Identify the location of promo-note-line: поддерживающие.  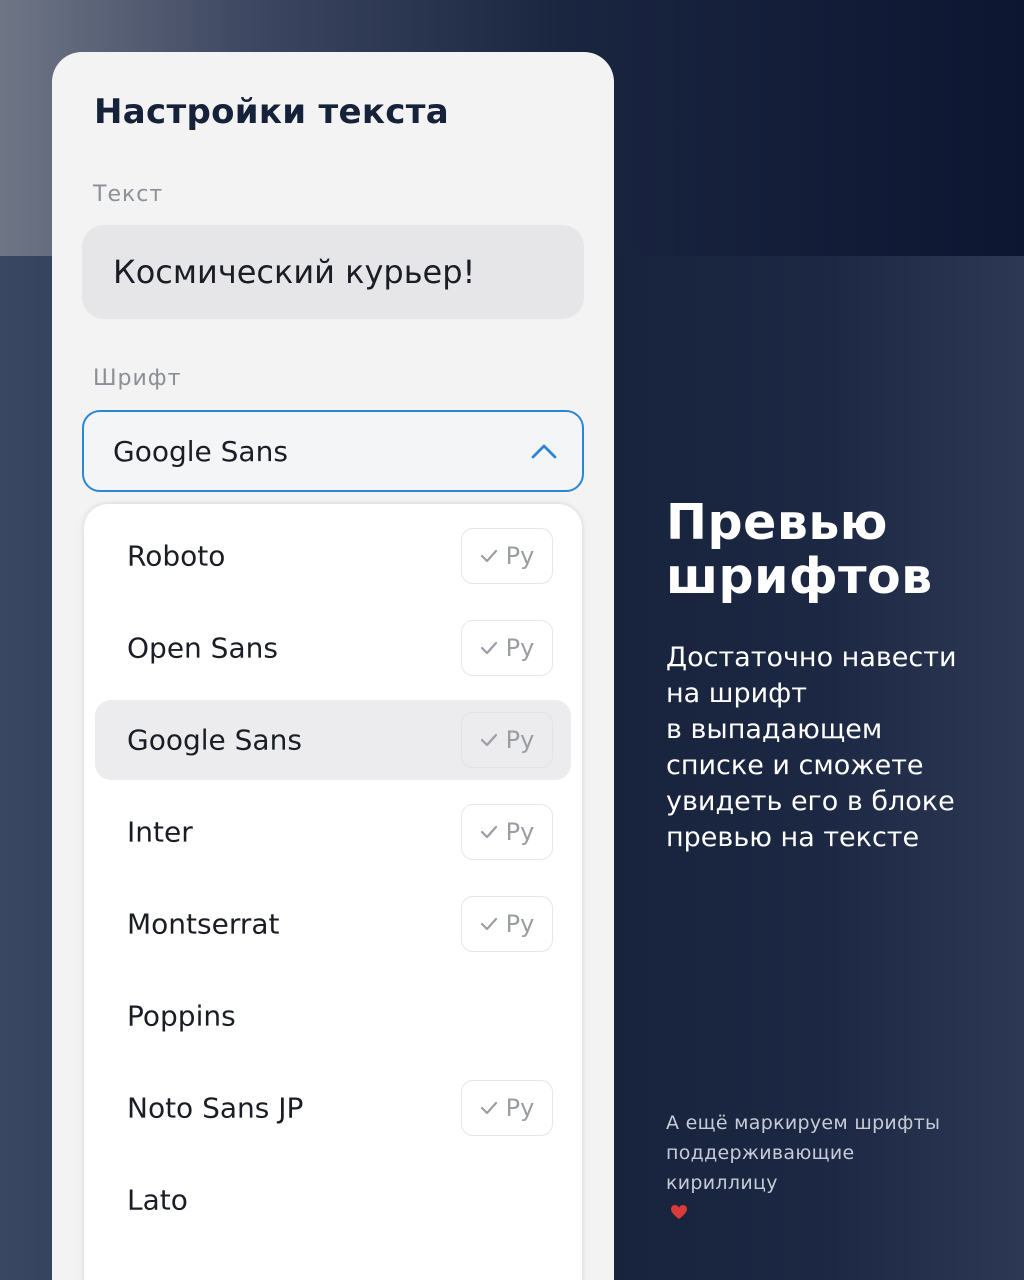
(760, 1153).